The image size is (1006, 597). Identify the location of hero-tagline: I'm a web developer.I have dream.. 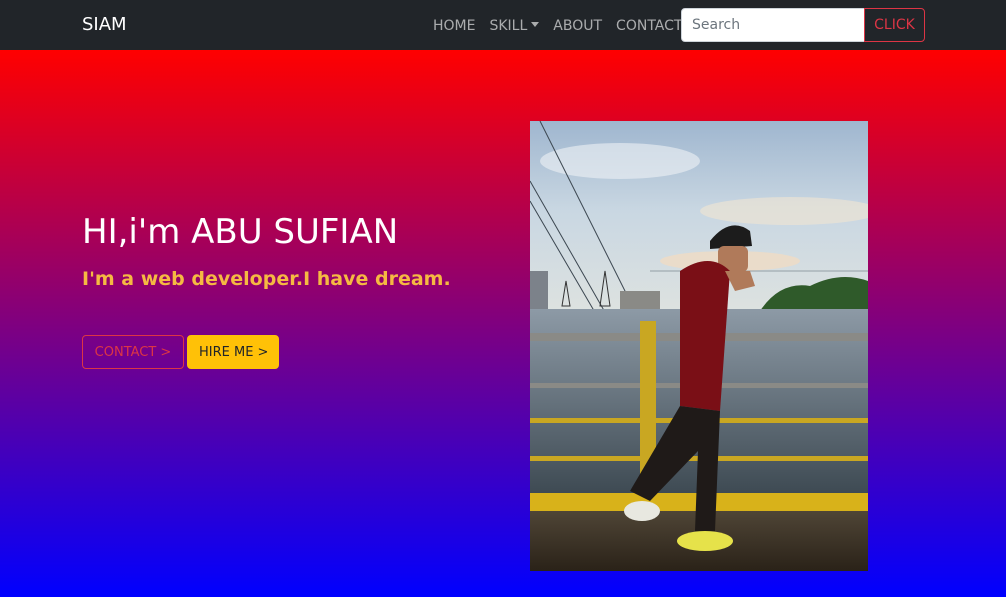
(266, 279).